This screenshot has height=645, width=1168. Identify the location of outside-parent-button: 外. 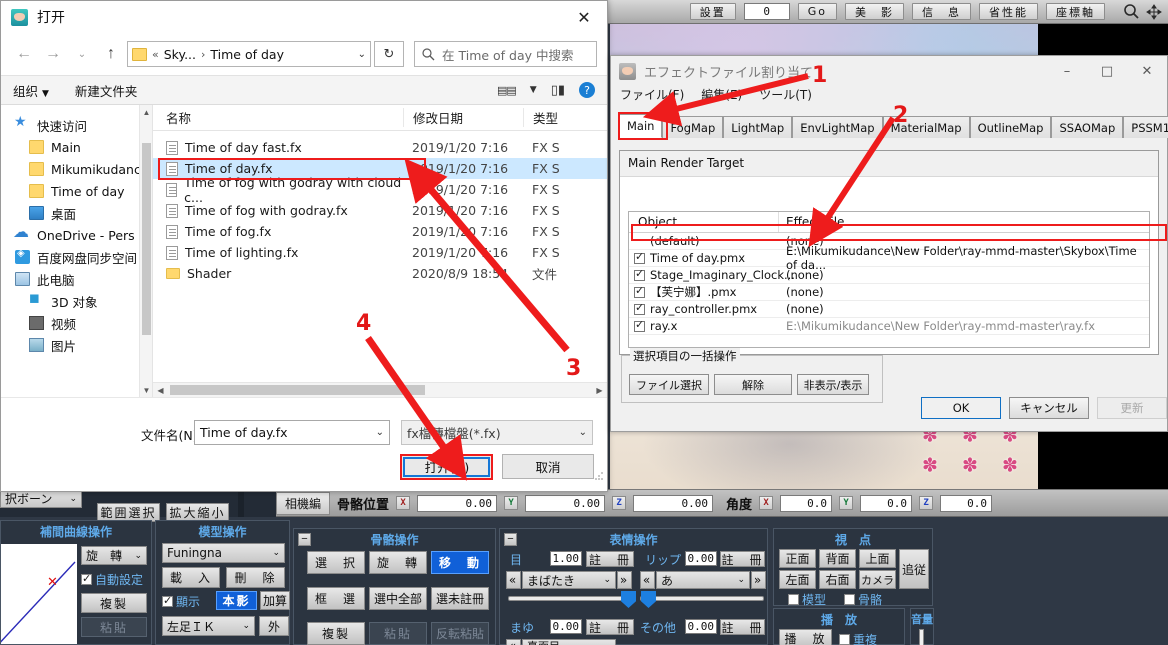
(274, 626).